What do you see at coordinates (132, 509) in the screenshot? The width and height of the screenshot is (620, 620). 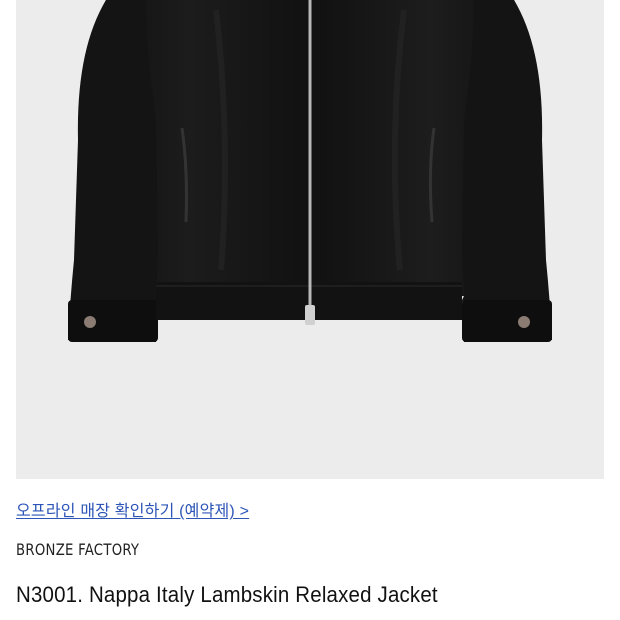 I see `offline-store-link: 오프라인 매장 확인하기 (예약제) >` at bounding box center [132, 509].